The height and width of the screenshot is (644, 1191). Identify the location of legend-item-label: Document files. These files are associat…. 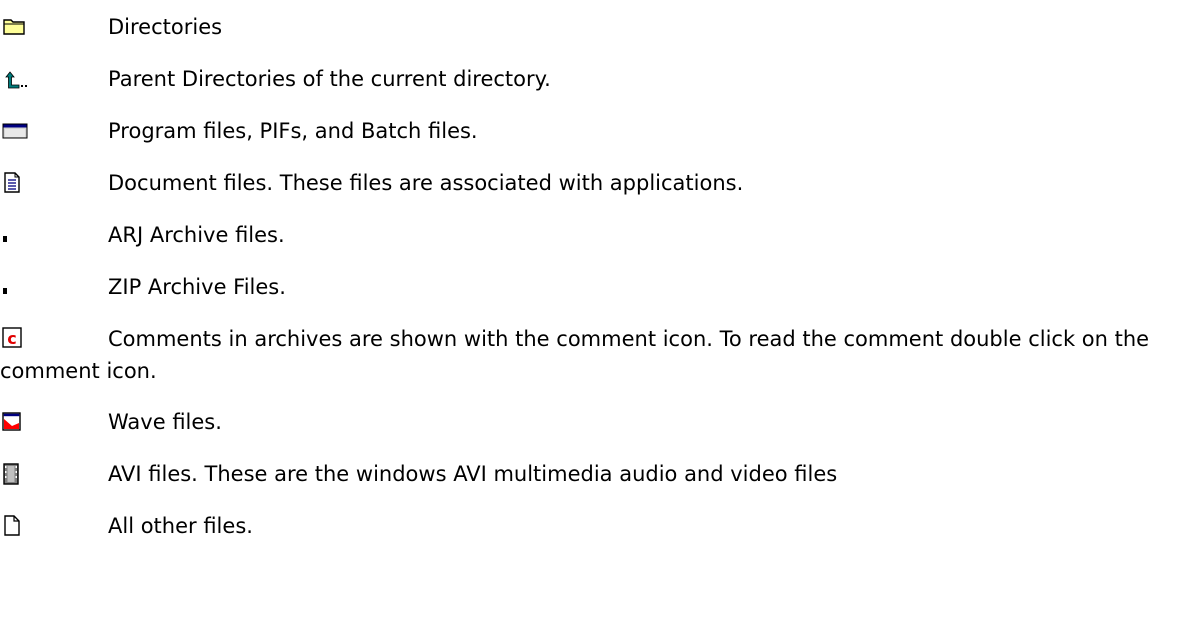
(426, 183).